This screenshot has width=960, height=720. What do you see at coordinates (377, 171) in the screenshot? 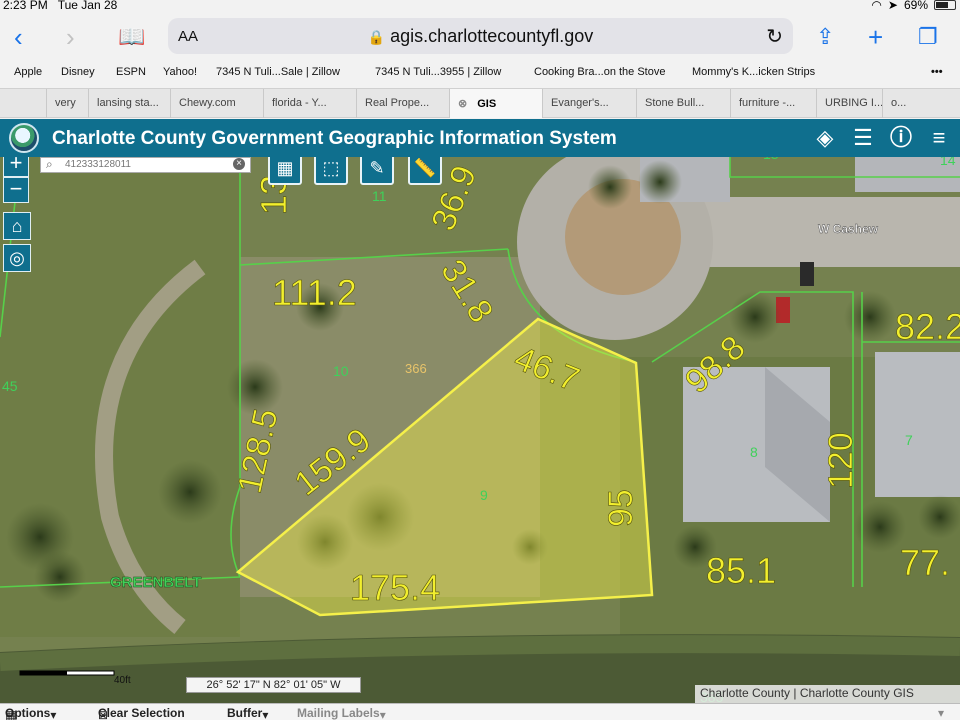
I see `edit-tool-icon: ✎` at bounding box center [377, 171].